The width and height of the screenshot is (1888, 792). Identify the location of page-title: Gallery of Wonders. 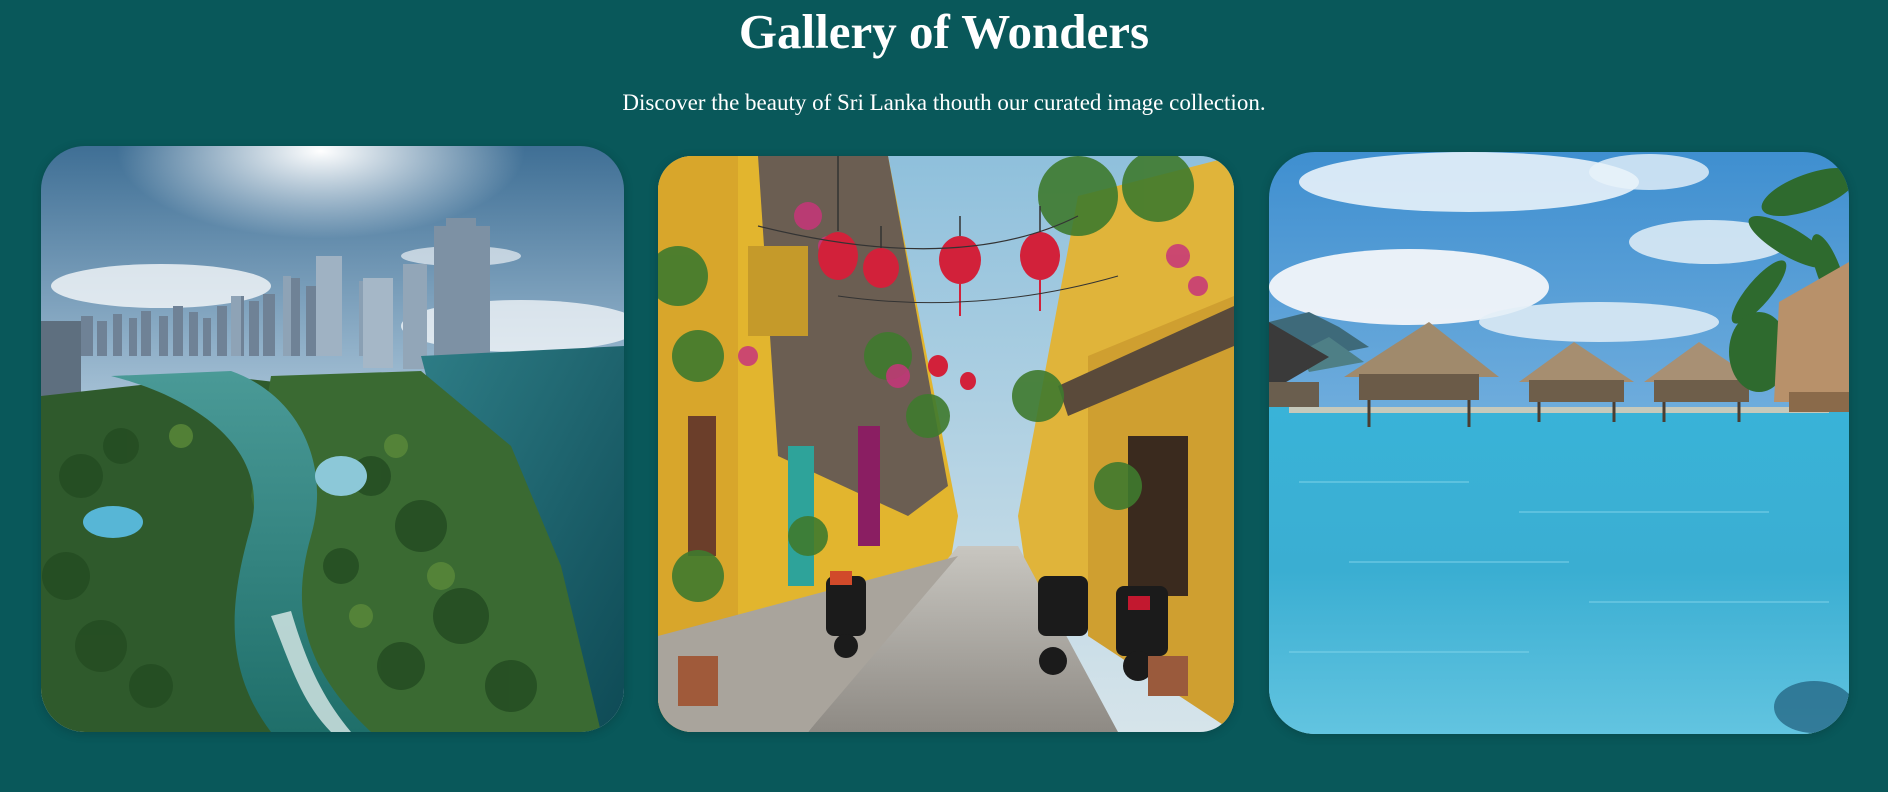
(944, 31).